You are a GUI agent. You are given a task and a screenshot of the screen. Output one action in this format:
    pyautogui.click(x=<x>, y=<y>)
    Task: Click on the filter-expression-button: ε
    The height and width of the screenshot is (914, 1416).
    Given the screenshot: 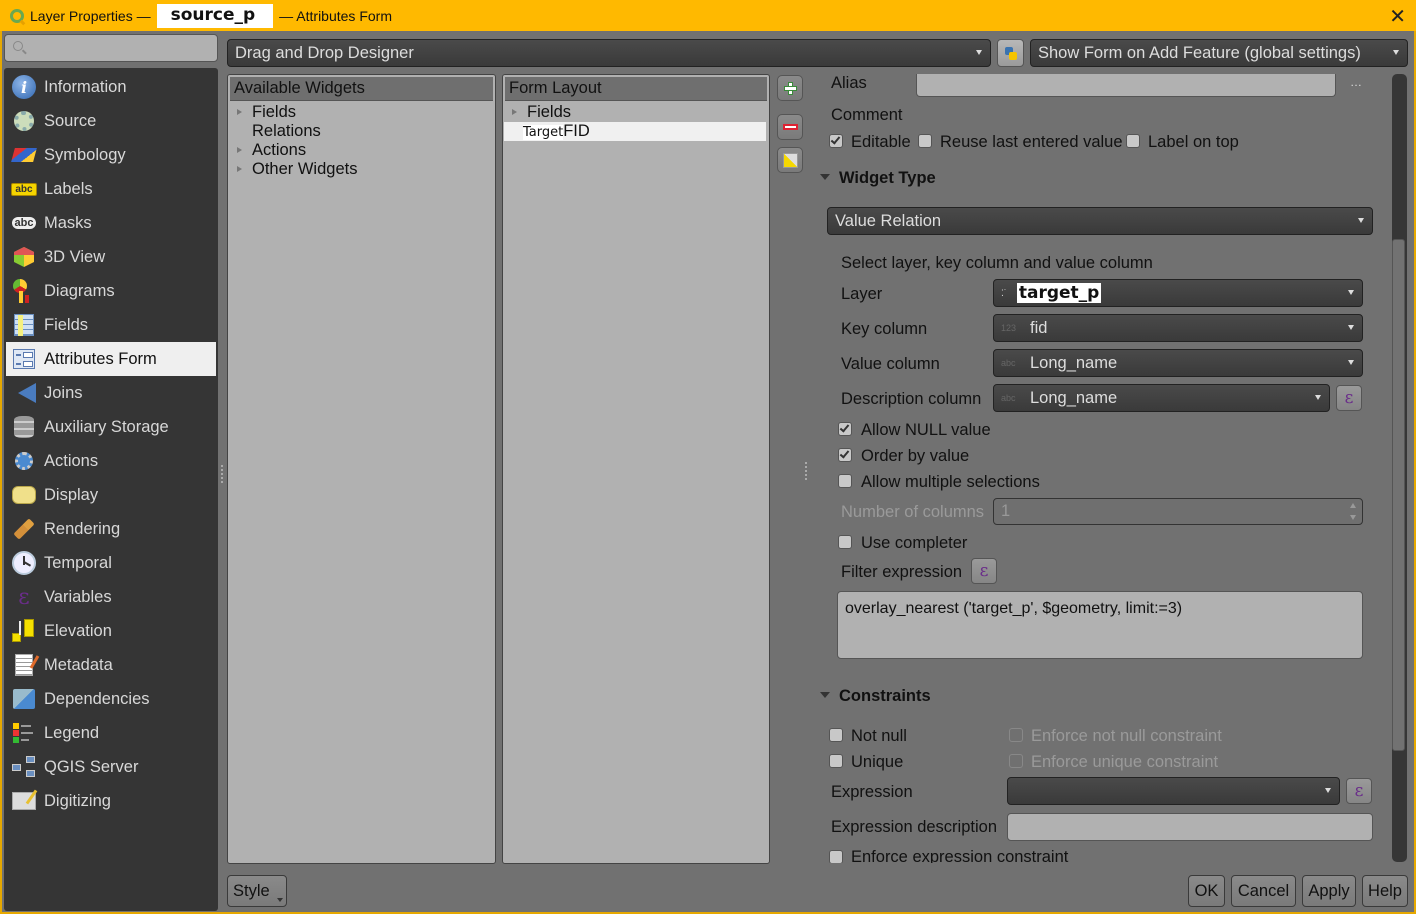 What is the action you would take?
    pyautogui.click(x=984, y=571)
    